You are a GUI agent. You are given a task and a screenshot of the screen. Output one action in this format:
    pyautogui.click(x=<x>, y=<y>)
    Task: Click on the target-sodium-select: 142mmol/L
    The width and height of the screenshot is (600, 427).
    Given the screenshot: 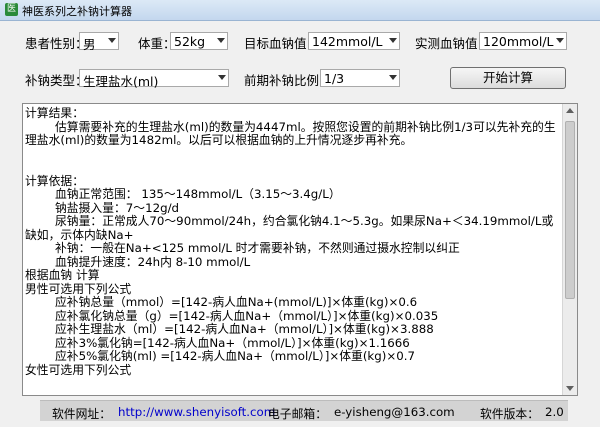 What is the action you would take?
    pyautogui.click(x=354, y=41)
    